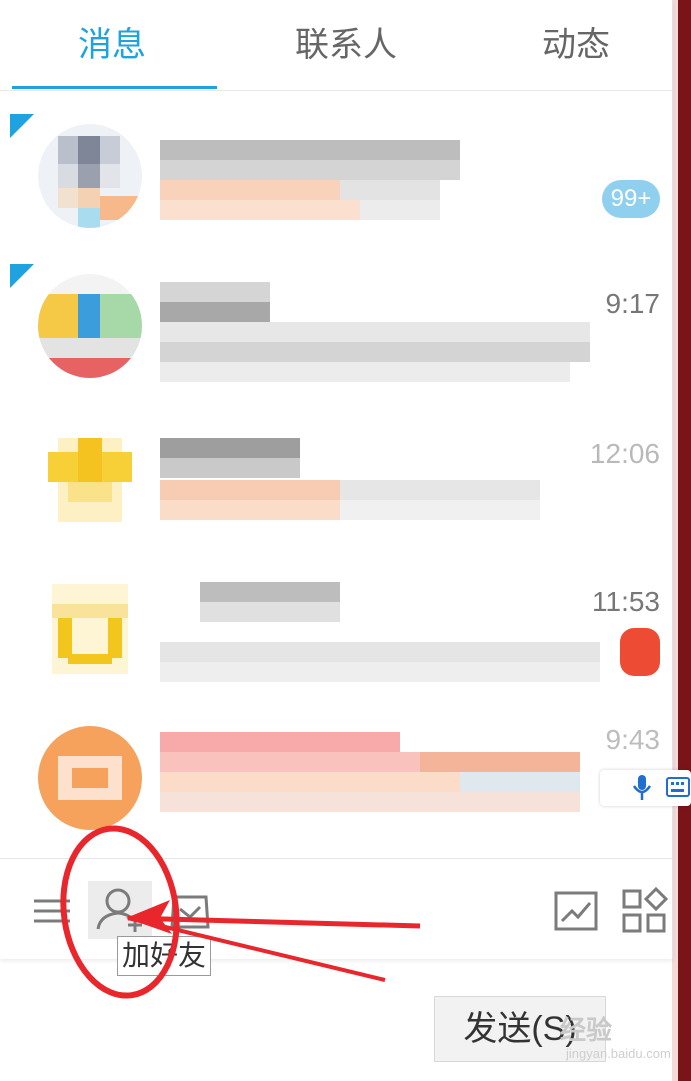 This screenshot has height=1081, width=691. I want to click on trend-chart-icon, so click(576, 911).